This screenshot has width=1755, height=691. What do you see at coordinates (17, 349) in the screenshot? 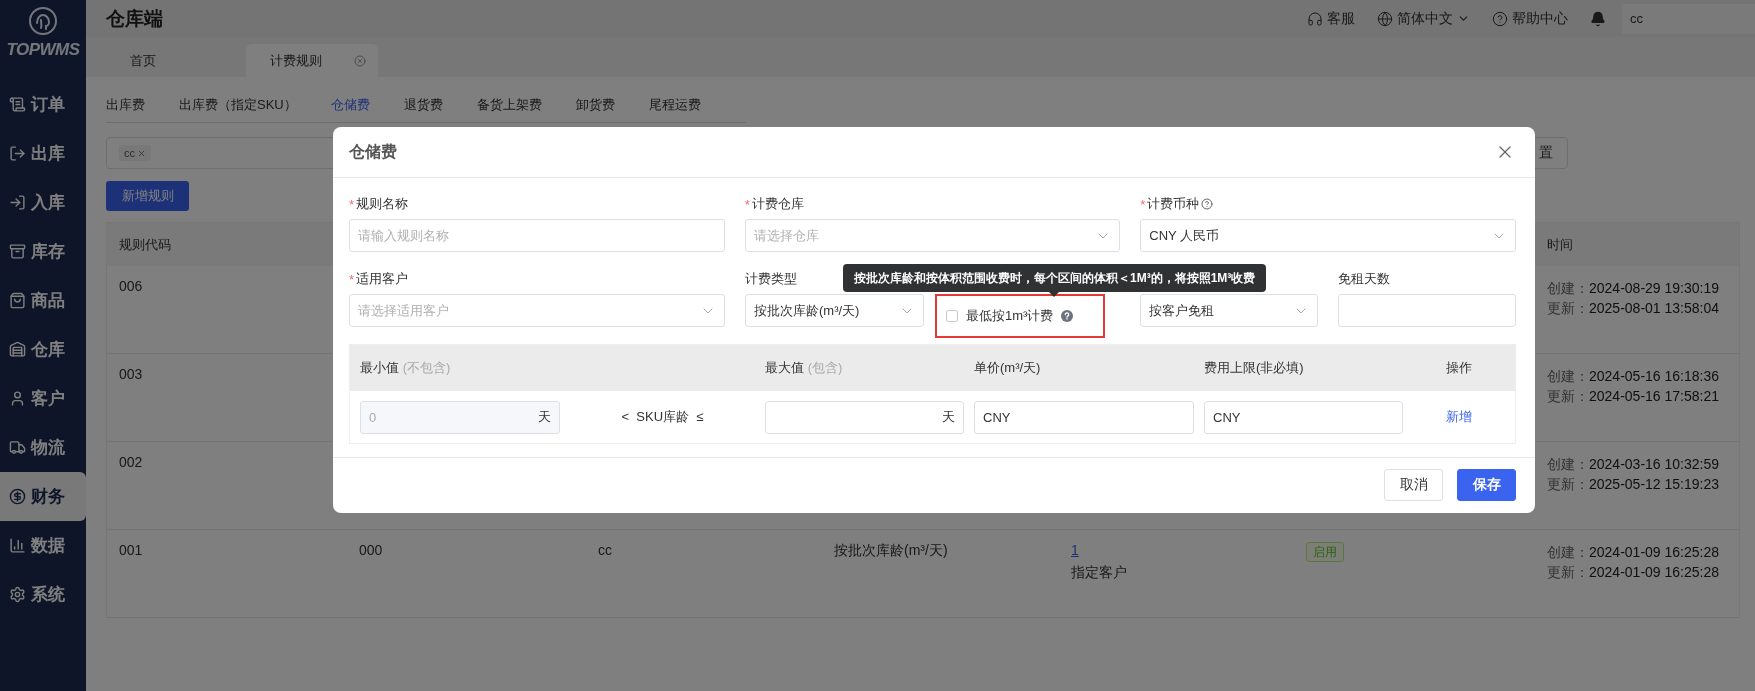
I see `warehouse-icon` at bounding box center [17, 349].